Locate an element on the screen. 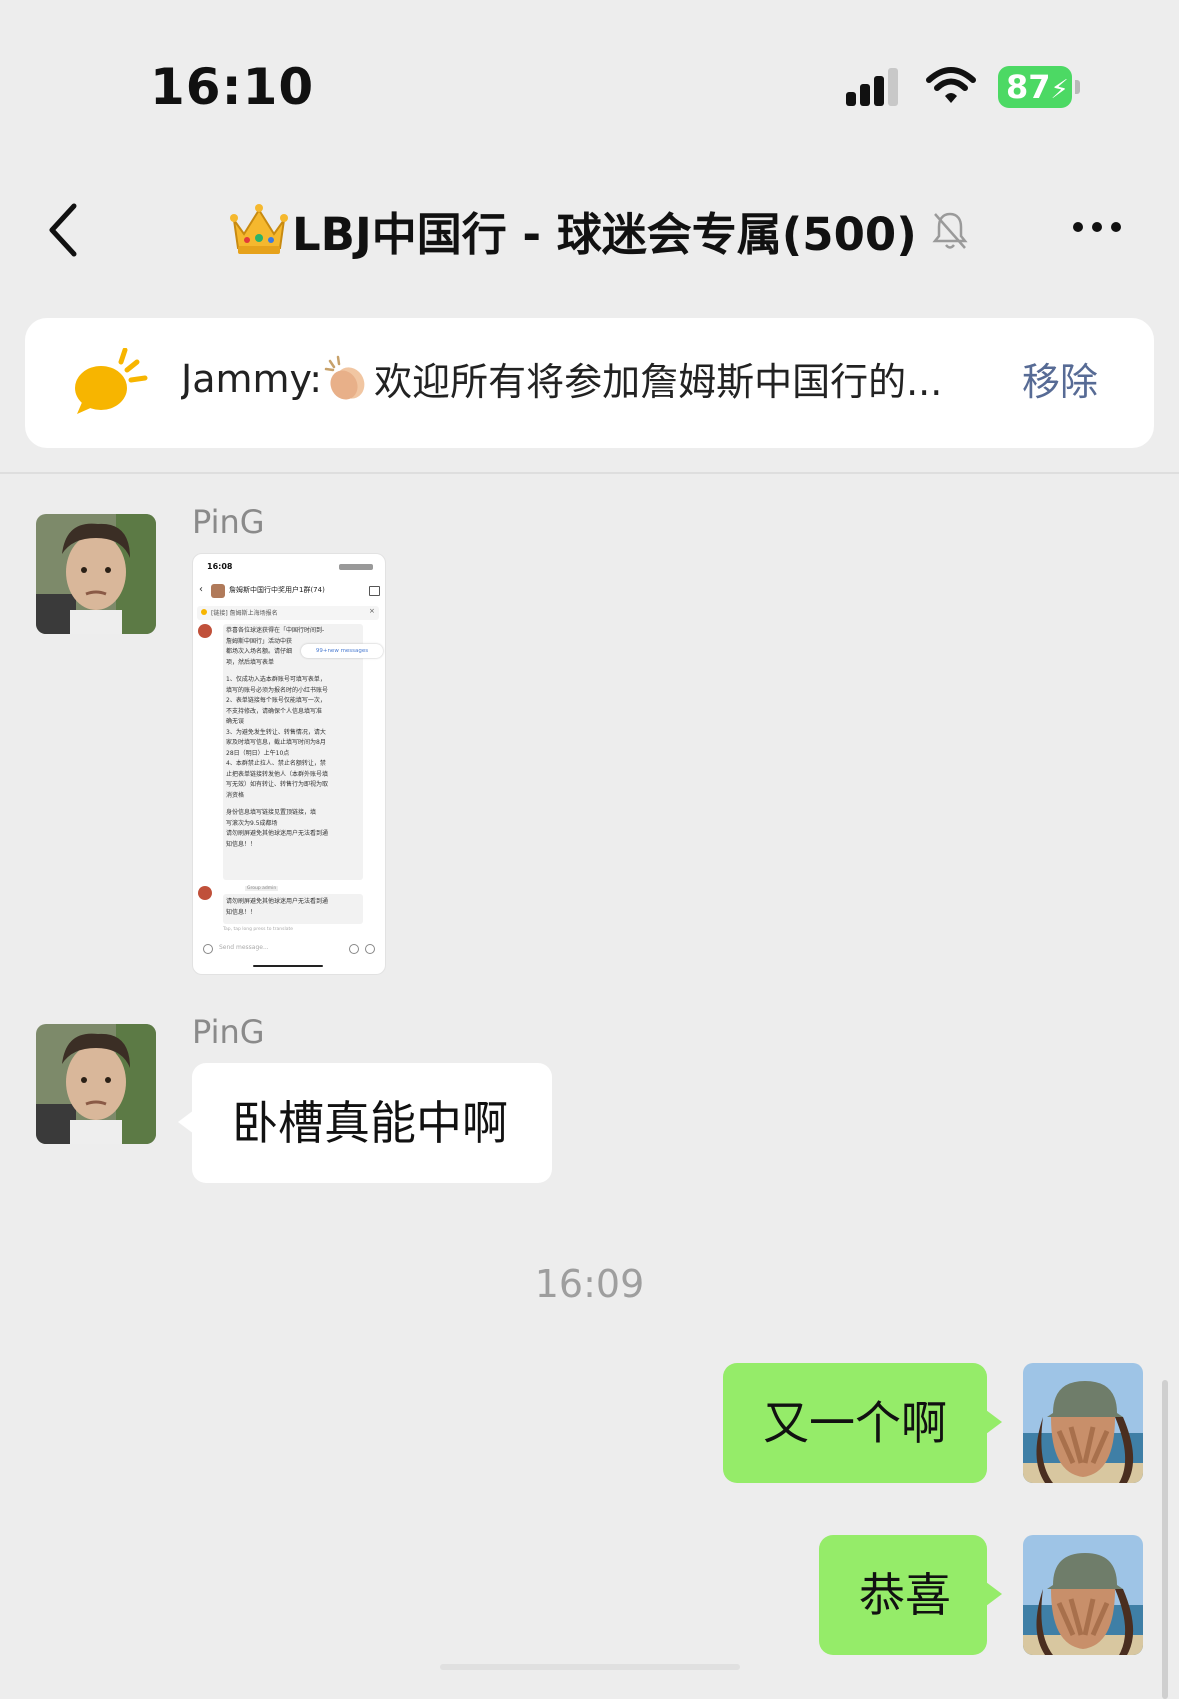  battery-icon: 87⚡ is located at coordinates (1039, 87).